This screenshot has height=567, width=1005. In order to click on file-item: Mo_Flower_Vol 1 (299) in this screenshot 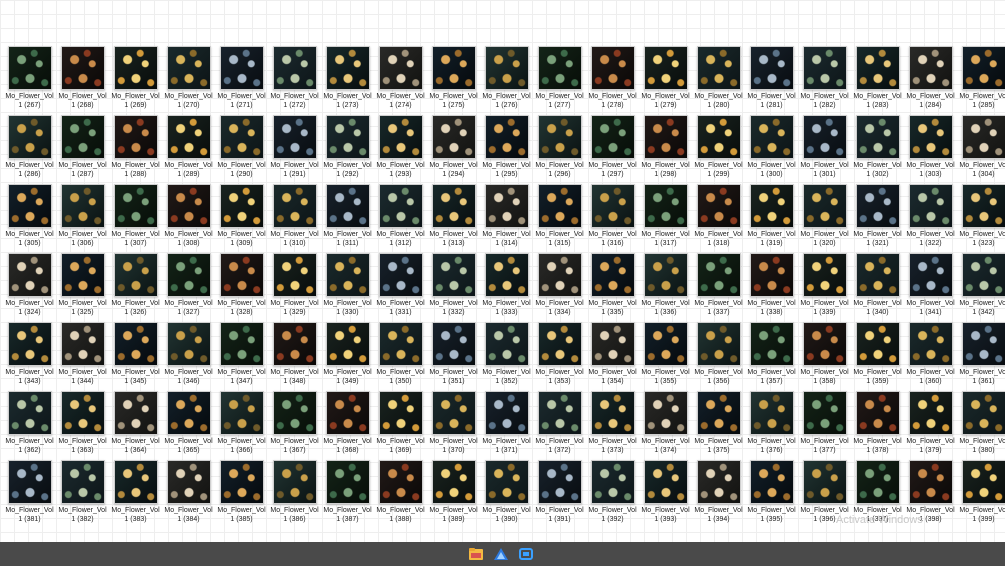, I will do `click(718, 147)`.